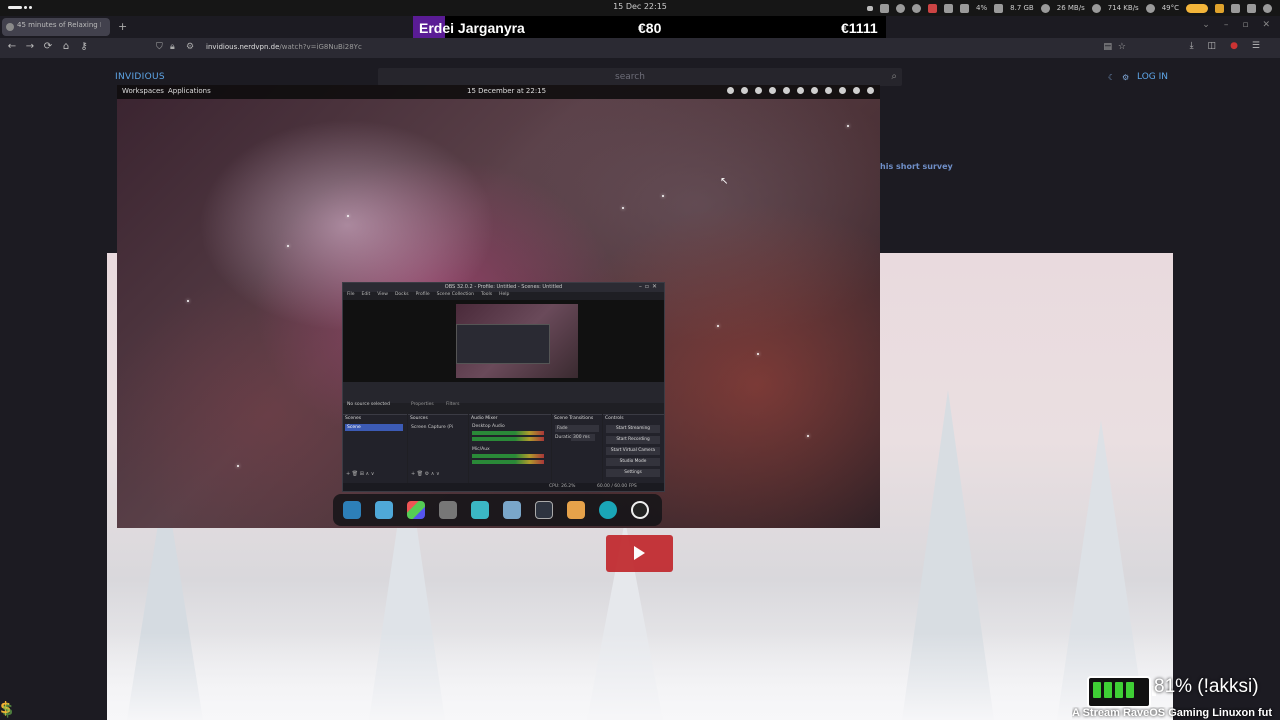  Describe the element at coordinates (1192, 46) in the screenshot. I see `downloads-icon: ⤓` at that location.